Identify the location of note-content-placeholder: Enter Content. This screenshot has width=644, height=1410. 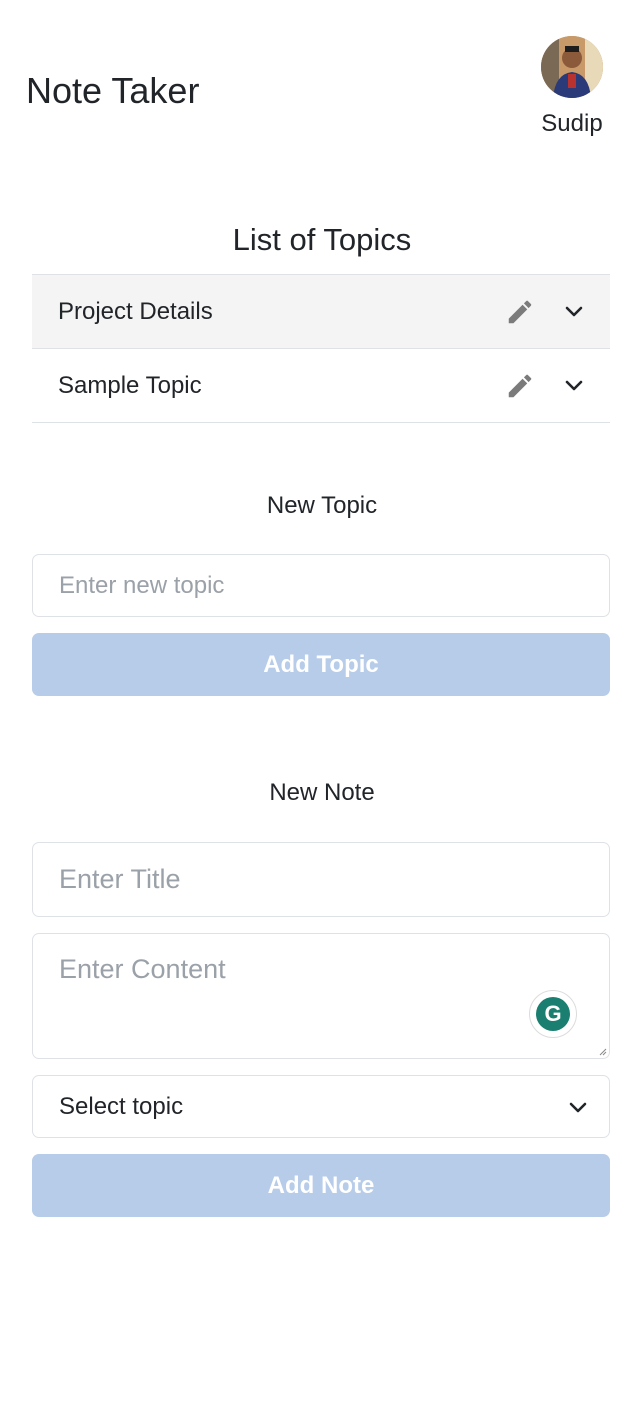
(142, 969).